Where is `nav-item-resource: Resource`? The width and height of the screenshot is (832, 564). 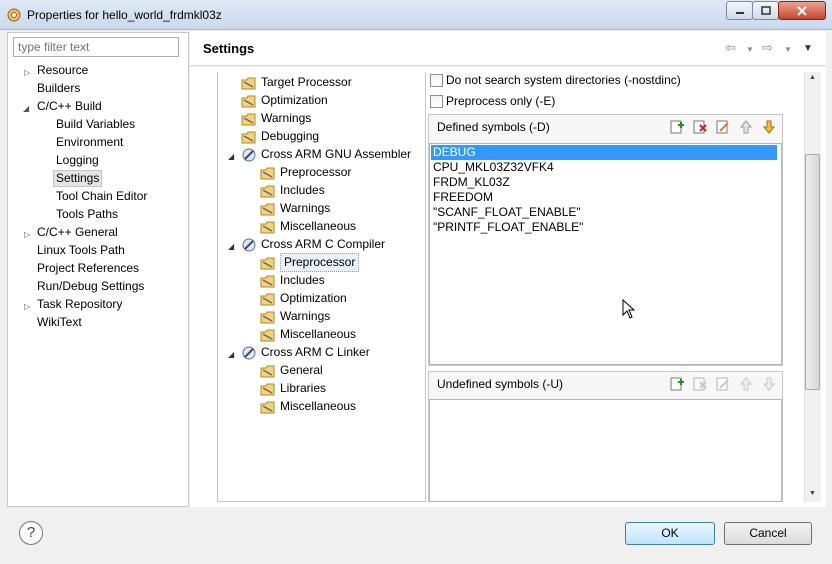 nav-item-resource: Resource is located at coordinates (62, 70).